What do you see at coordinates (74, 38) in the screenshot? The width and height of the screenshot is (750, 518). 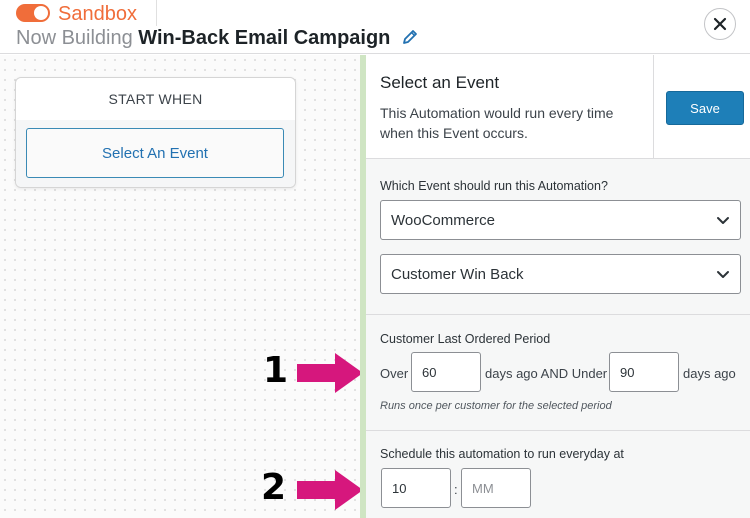 I see `title-prefix: Now Building` at bounding box center [74, 38].